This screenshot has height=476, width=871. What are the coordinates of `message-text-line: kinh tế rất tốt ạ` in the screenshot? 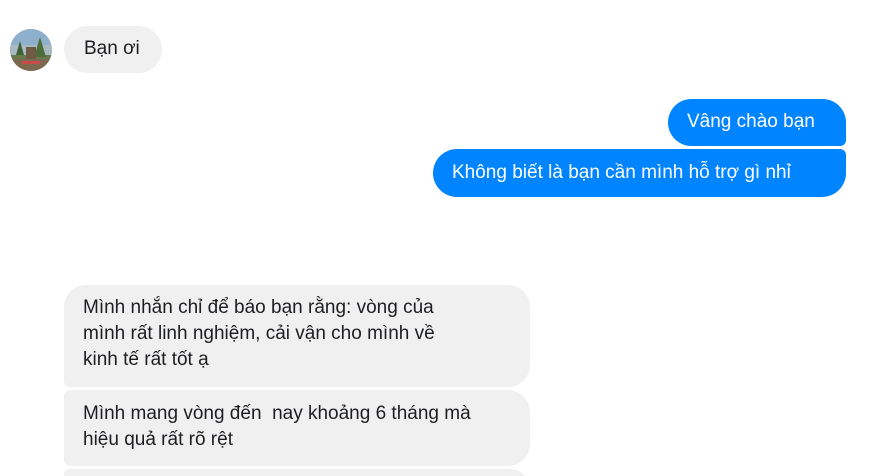 It's located at (146, 359).